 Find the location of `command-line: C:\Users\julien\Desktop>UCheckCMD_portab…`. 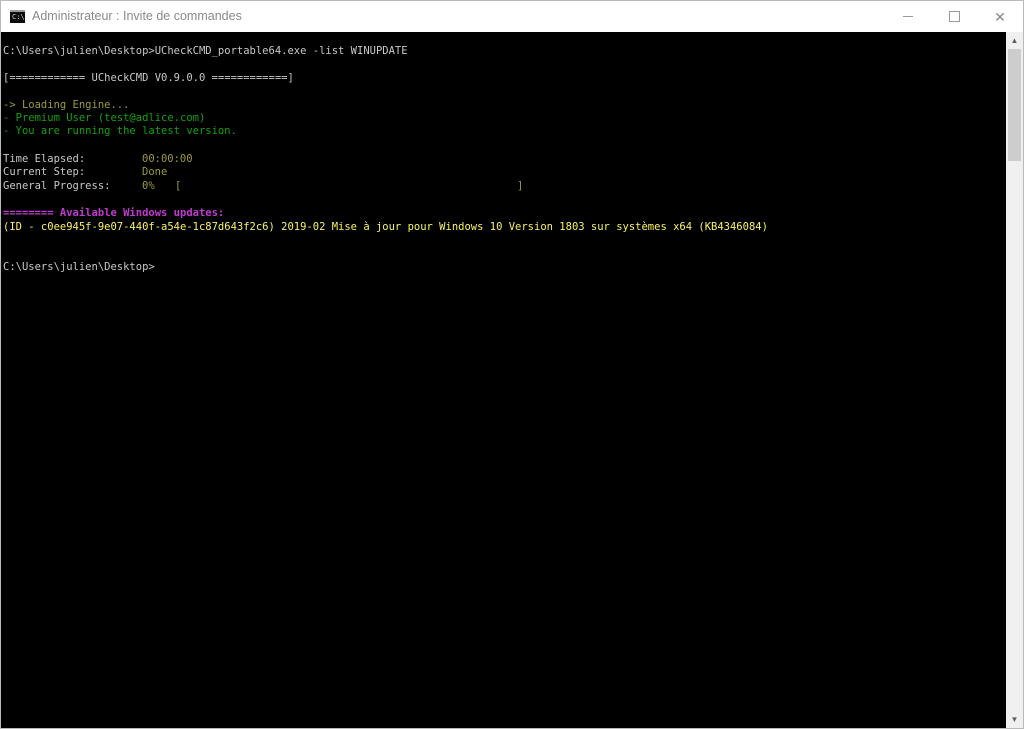

command-line: C:\Users\julien\Desktop>UCheckCMD_portab… is located at coordinates (205, 51).